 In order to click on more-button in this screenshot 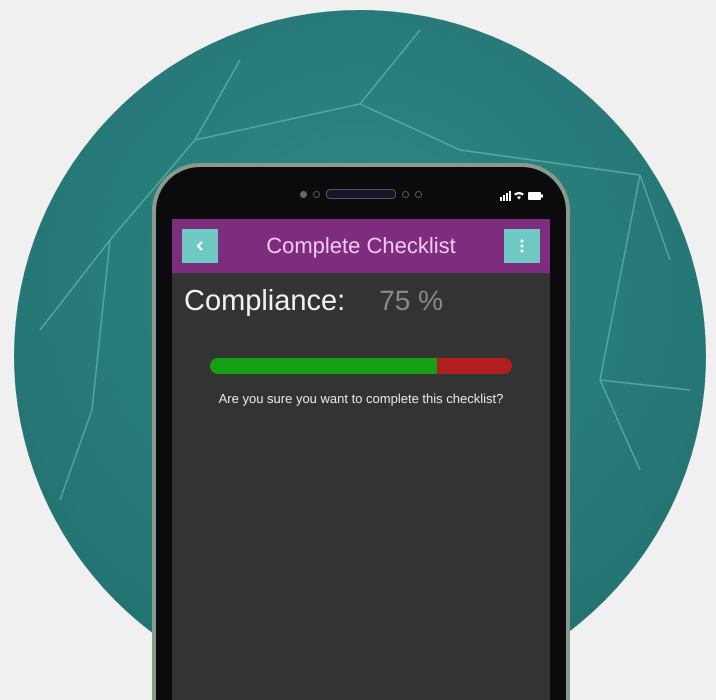, I will do `click(522, 246)`.